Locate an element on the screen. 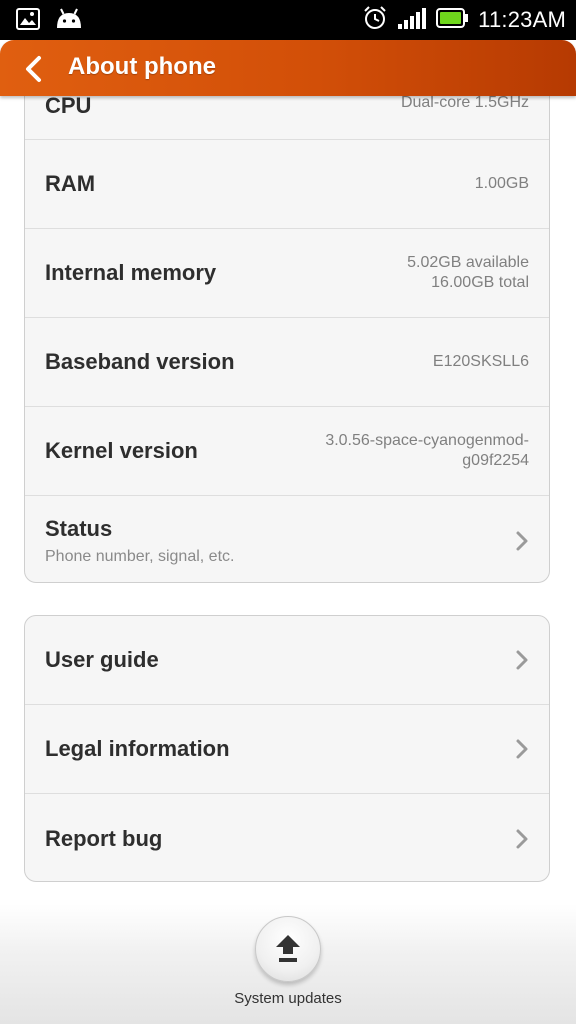 The image size is (576, 1024). info-value: E120SKSLL6 is located at coordinates (480, 361).